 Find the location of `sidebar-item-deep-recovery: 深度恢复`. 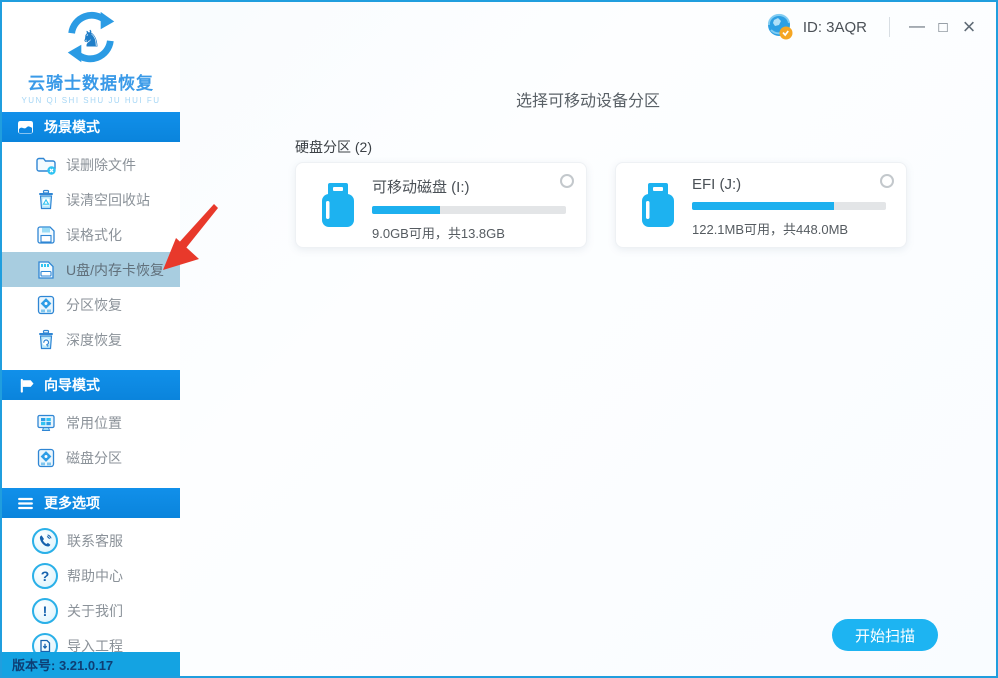

sidebar-item-deep-recovery: 深度恢复 is located at coordinates (91, 339).